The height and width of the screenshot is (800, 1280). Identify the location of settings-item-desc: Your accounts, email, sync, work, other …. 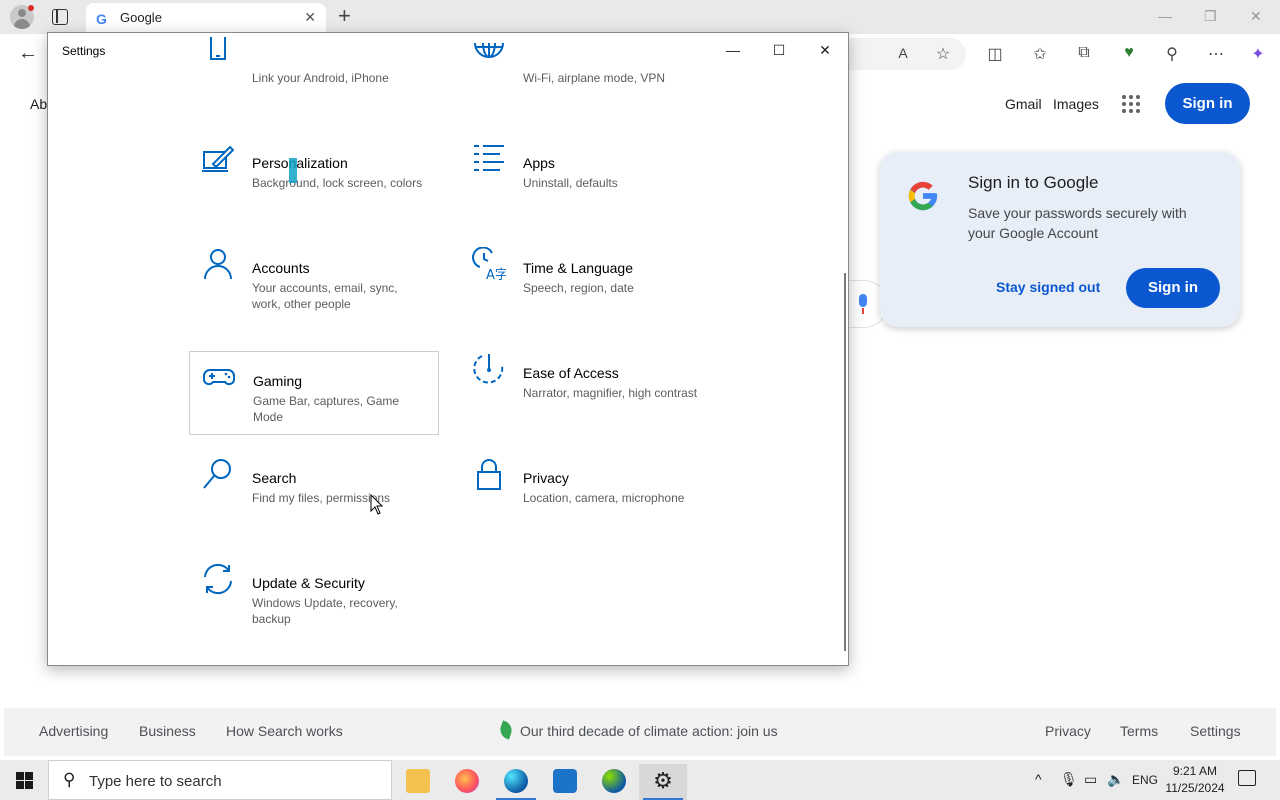
(325, 296).